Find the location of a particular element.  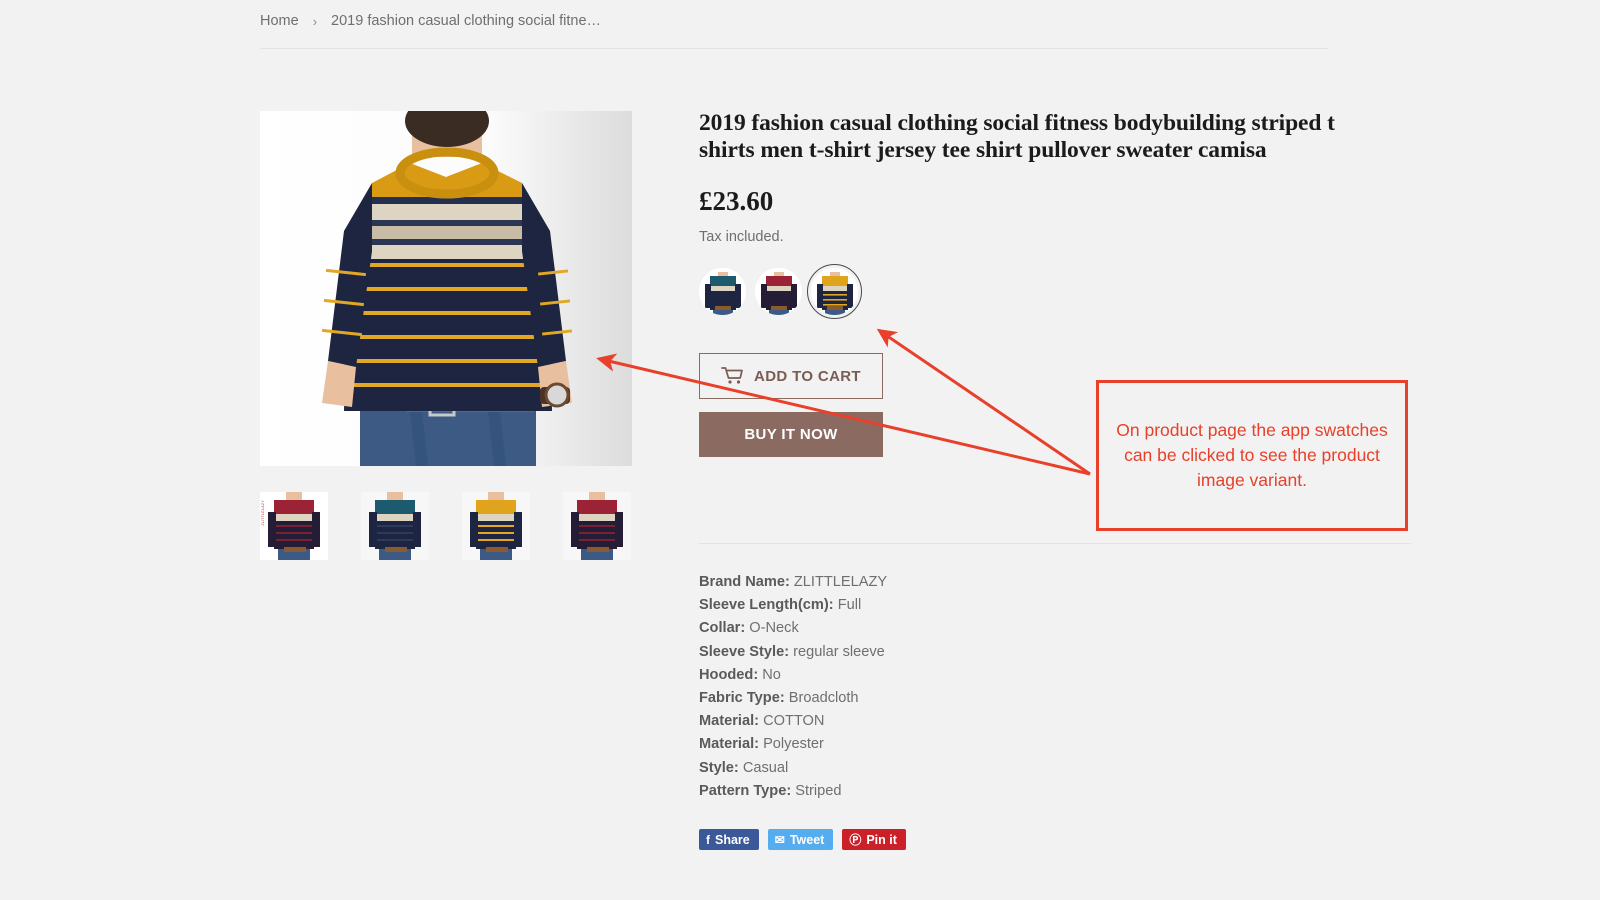

tax-note: Tax included. is located at coordinates (741, 236).